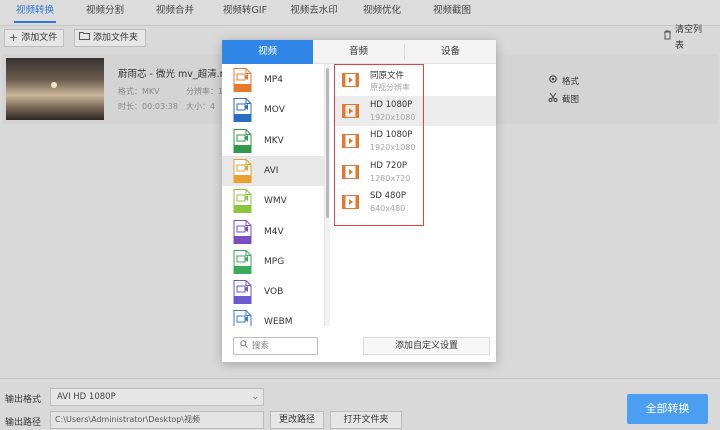 Image resolution: width=720 pixels, height=430 pixels. Describe the element at coordinates (157, 420) in the screenshot. I see `output-path-field: C:\Users\Administrator\Desktop\视频` at that location.